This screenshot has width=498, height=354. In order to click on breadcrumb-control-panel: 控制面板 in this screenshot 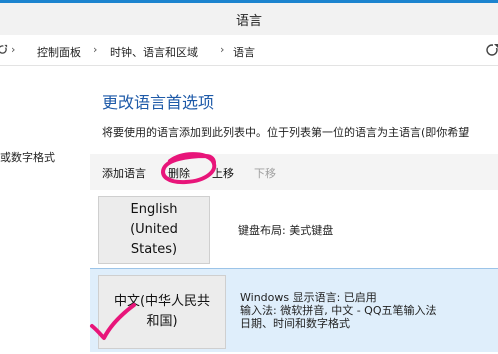, I will do `click(59, 52)`.